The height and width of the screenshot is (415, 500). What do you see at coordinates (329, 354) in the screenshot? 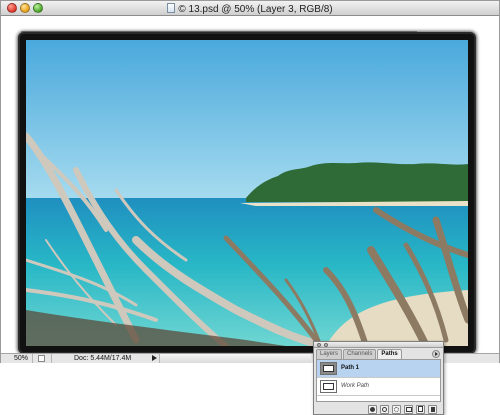
I see `tab-layers: Layers` at bounding box center [329, 354].